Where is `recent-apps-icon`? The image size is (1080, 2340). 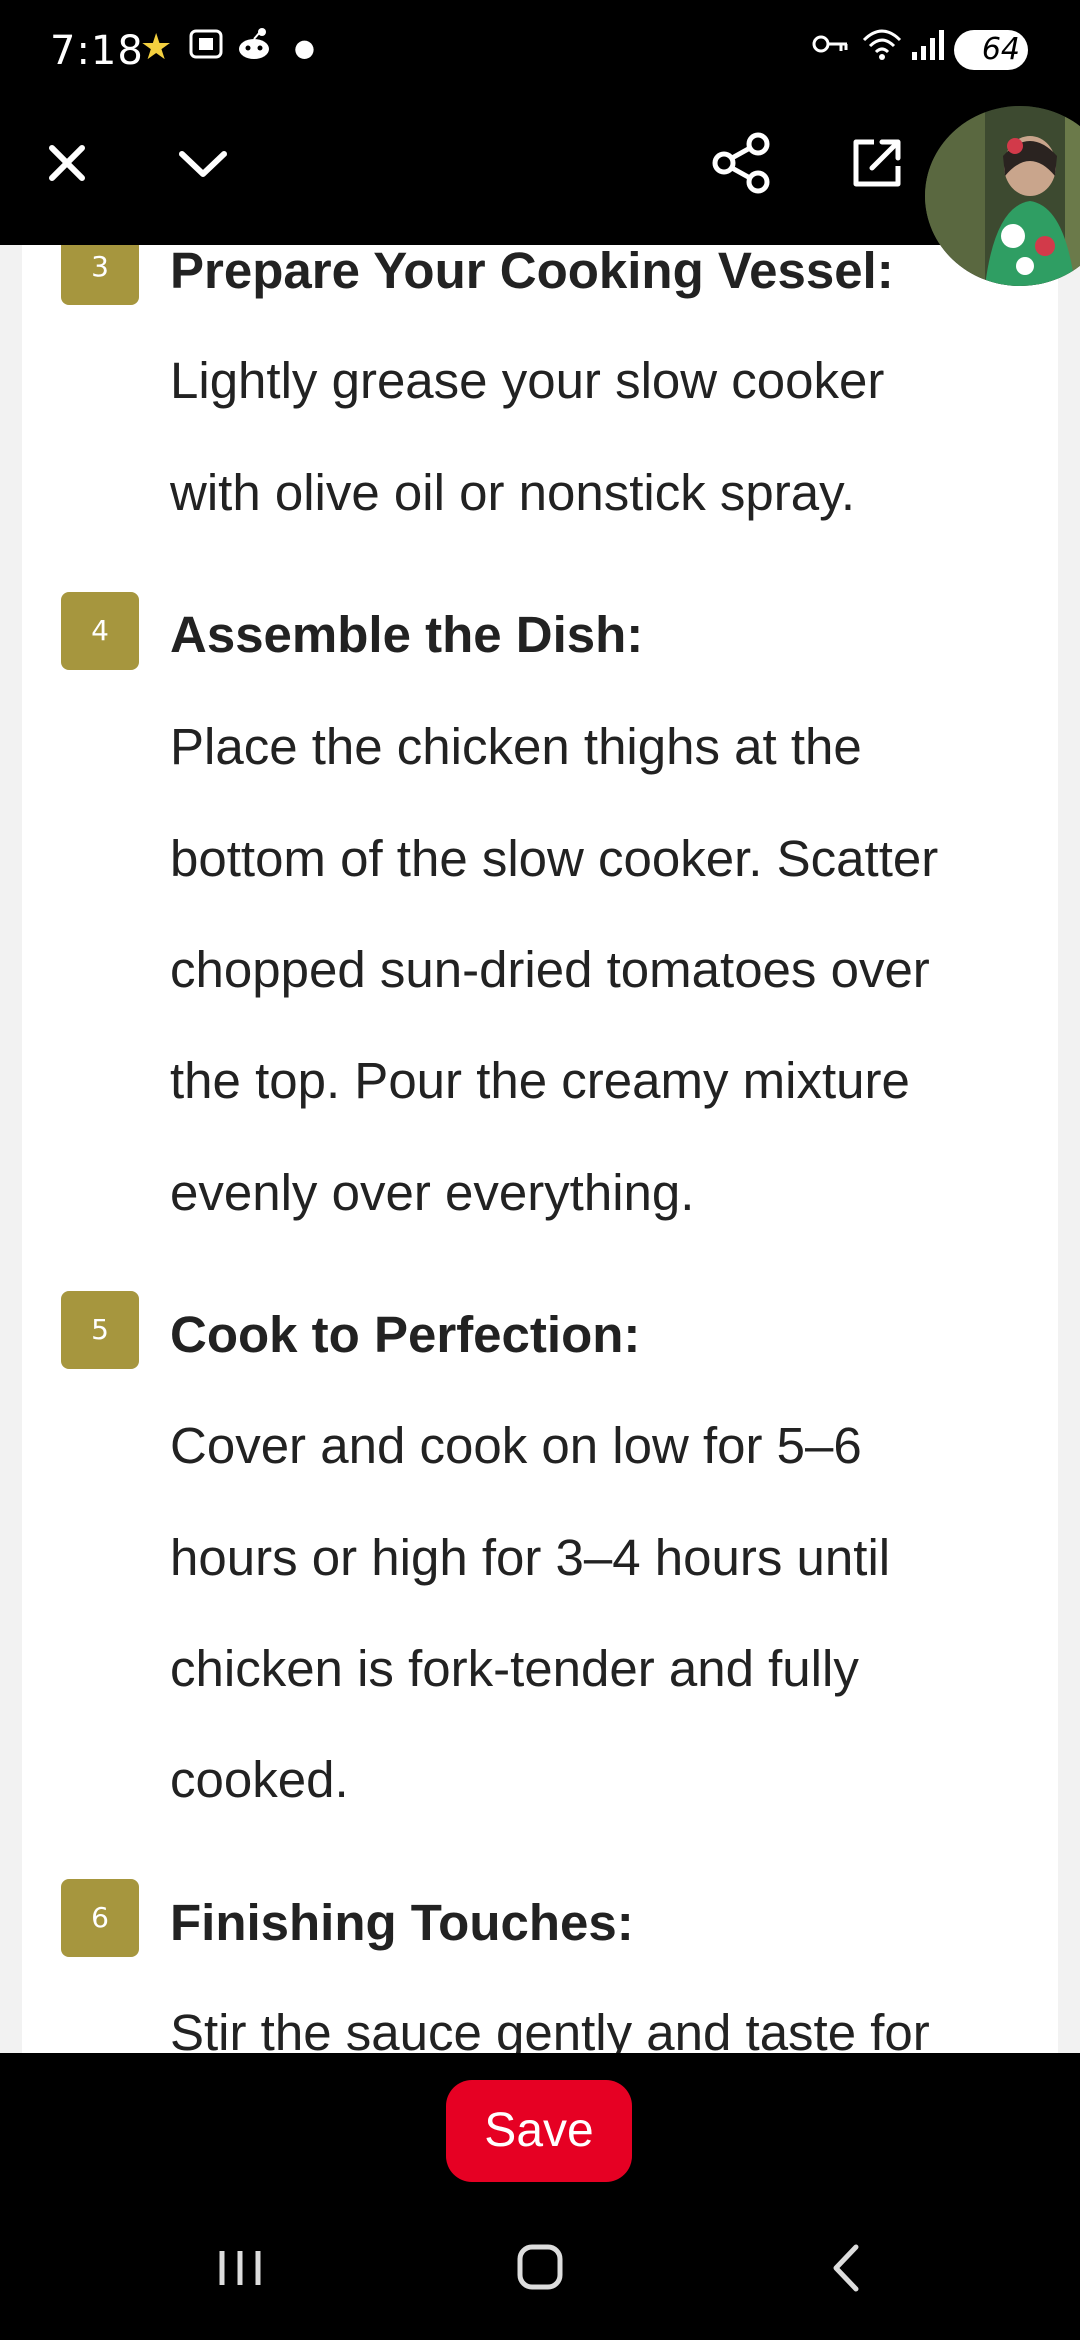 recent-apps-icon is located at coordinates (240, 2268).